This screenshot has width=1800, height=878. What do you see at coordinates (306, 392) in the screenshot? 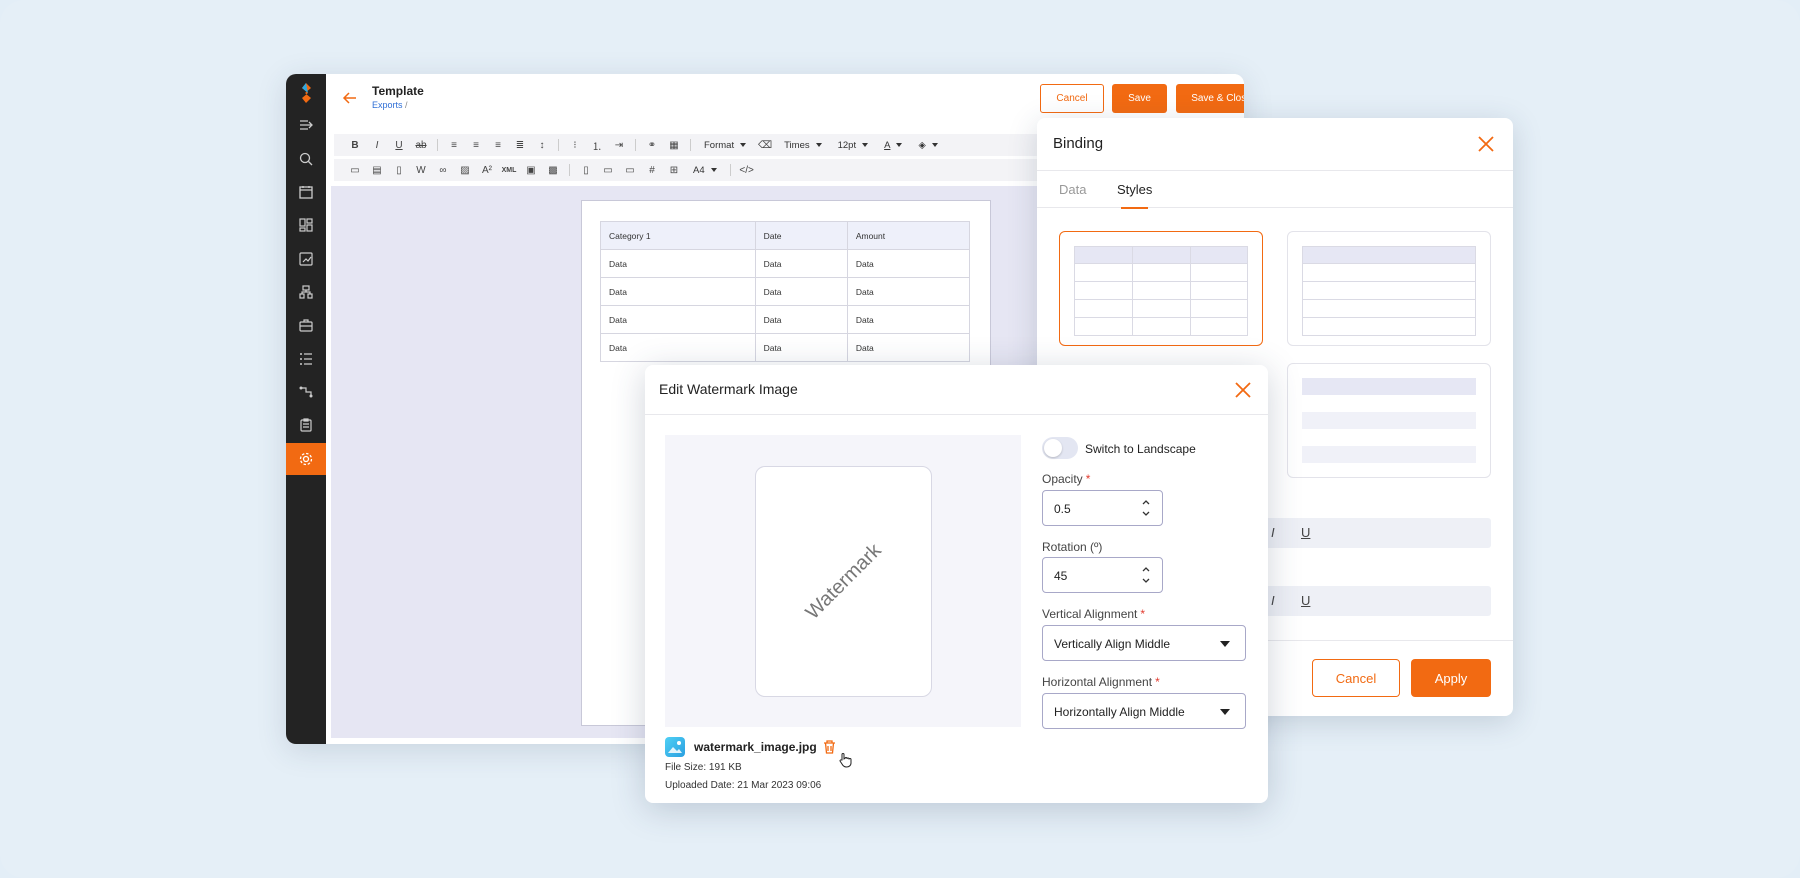
I see `connection-icon` at bounding box center [306, 392].